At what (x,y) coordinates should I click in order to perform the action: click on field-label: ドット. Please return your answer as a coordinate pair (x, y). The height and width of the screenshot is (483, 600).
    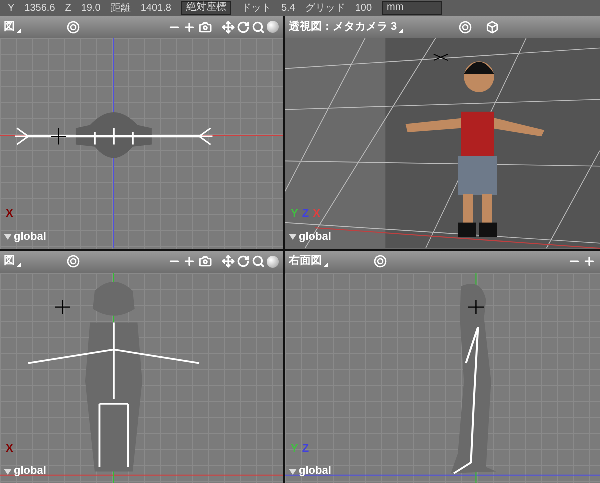
    Looking at the image, I should click on (256, 9).